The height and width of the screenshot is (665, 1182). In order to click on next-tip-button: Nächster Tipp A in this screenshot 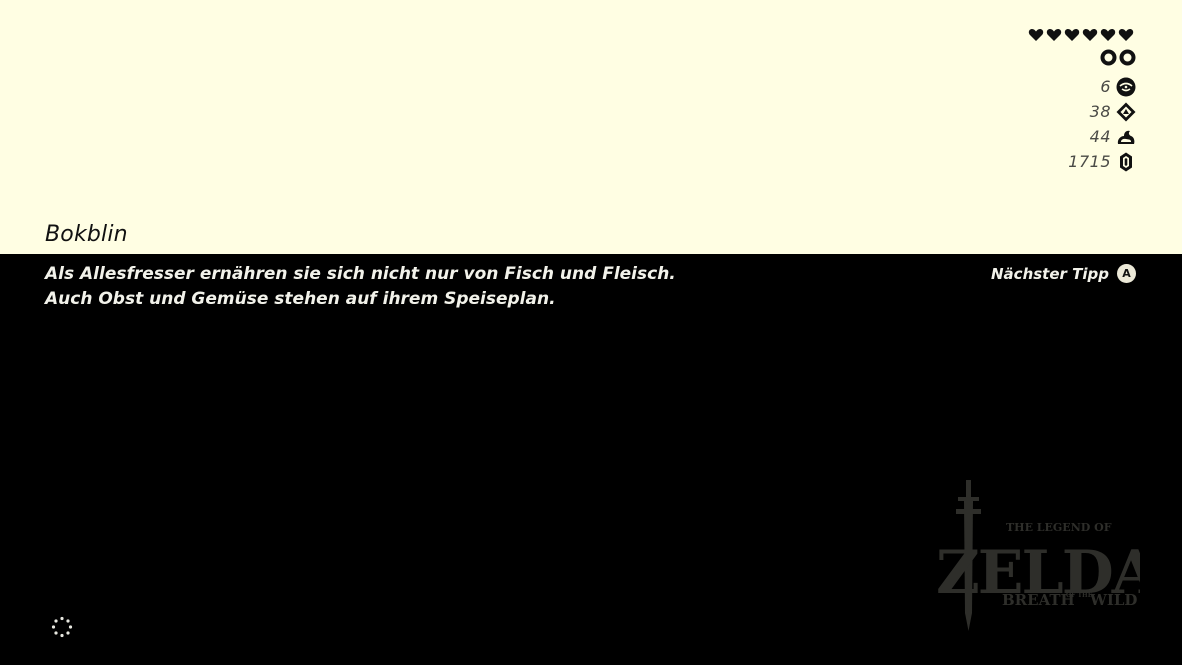, I will do `click(1063, 273)`.